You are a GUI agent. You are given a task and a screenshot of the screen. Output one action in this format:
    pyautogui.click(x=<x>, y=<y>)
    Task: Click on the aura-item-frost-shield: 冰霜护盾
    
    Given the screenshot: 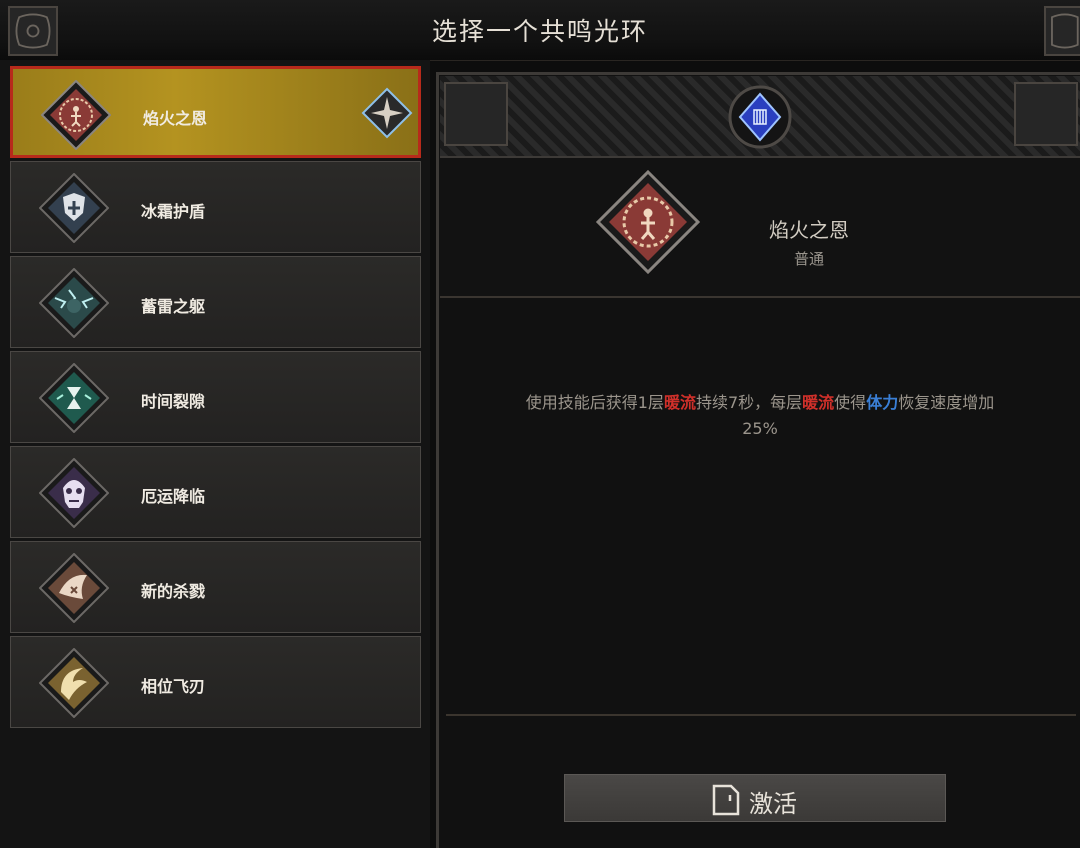 What is the action you would take?
    pyautogui.click(x=215, y=207)
    